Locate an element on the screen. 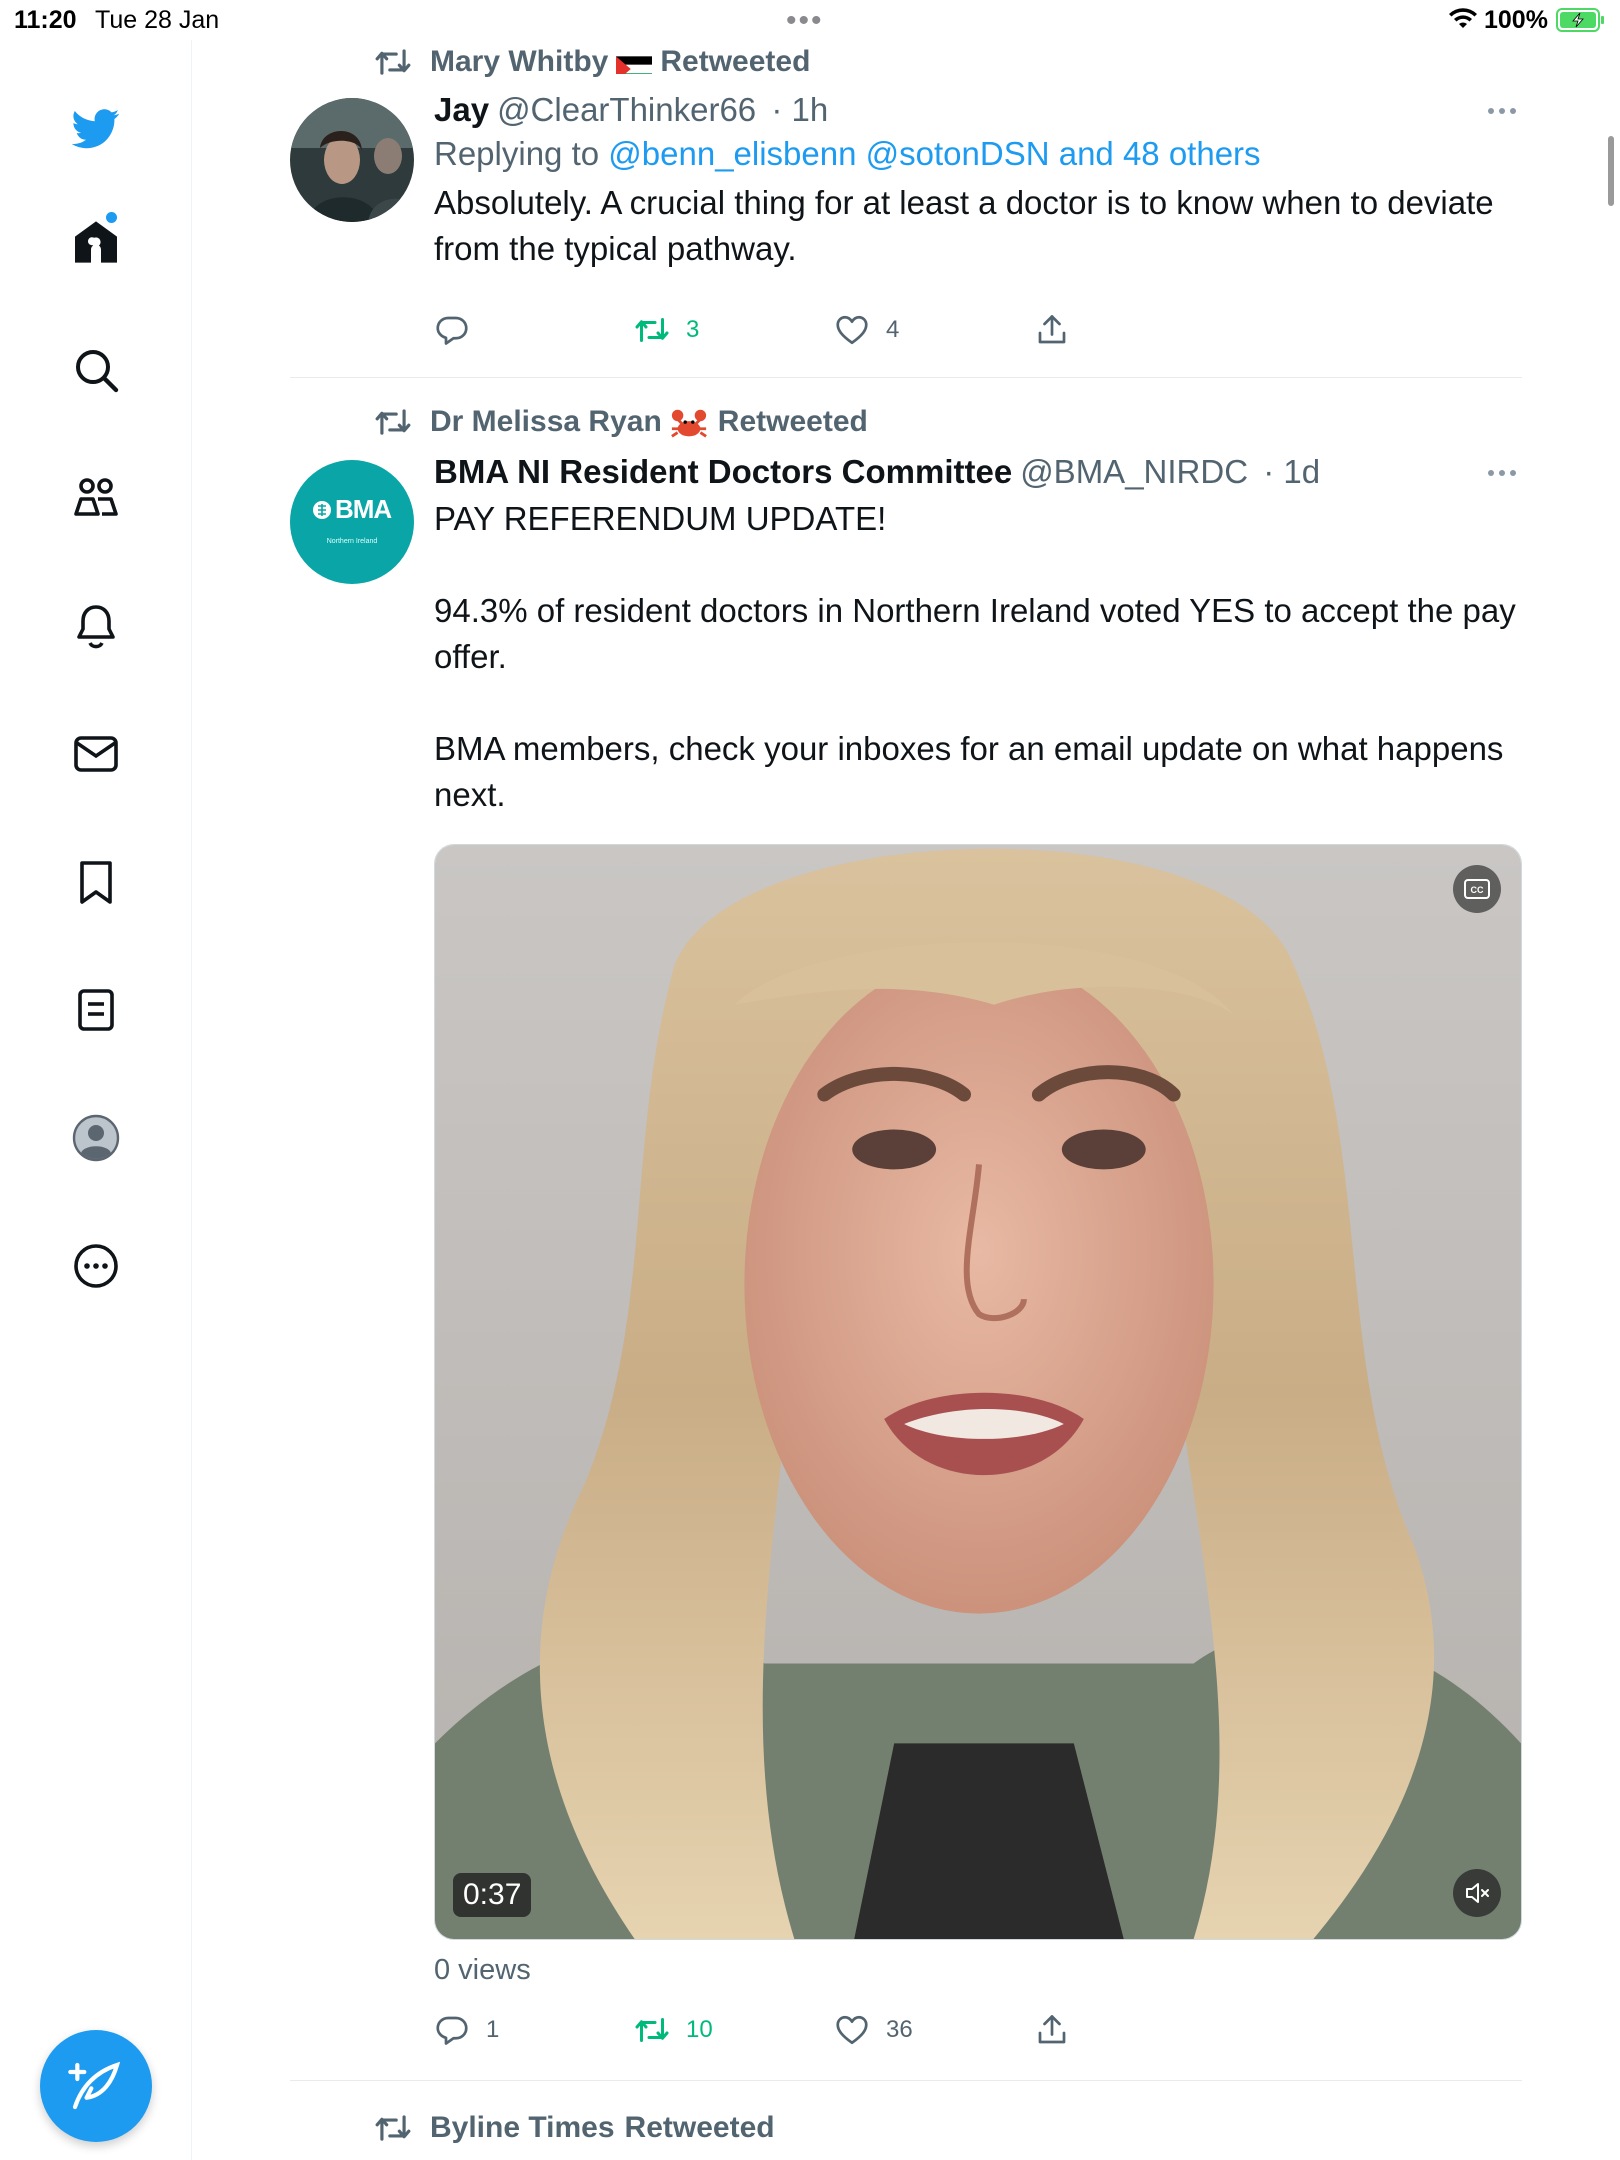  retweet-header: Dr Melissa Ryan Retweeted is located at coordinates (621, 422).